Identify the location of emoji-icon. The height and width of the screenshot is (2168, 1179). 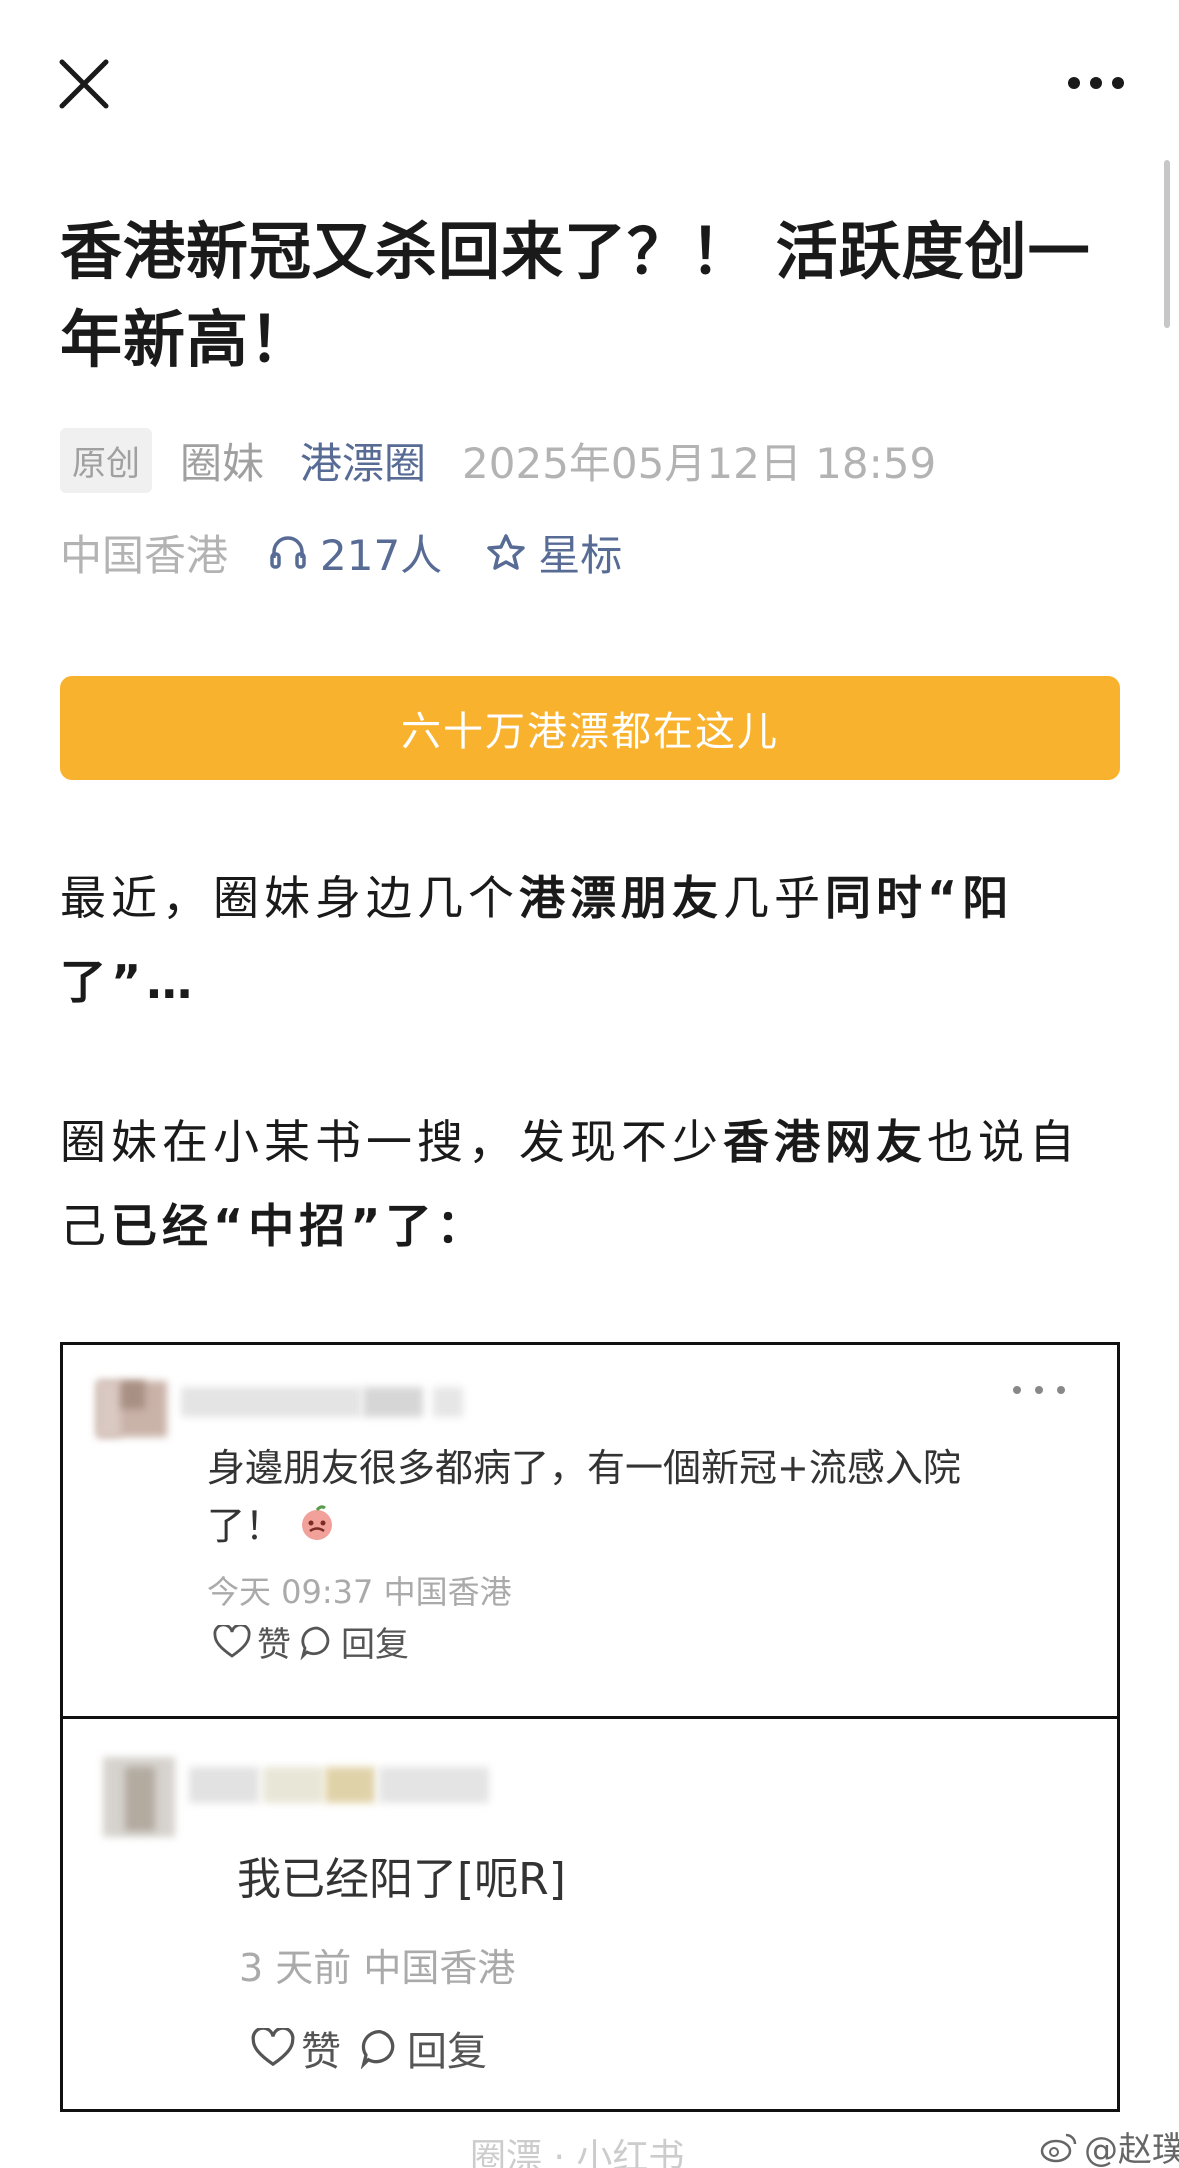
(317, 1522).